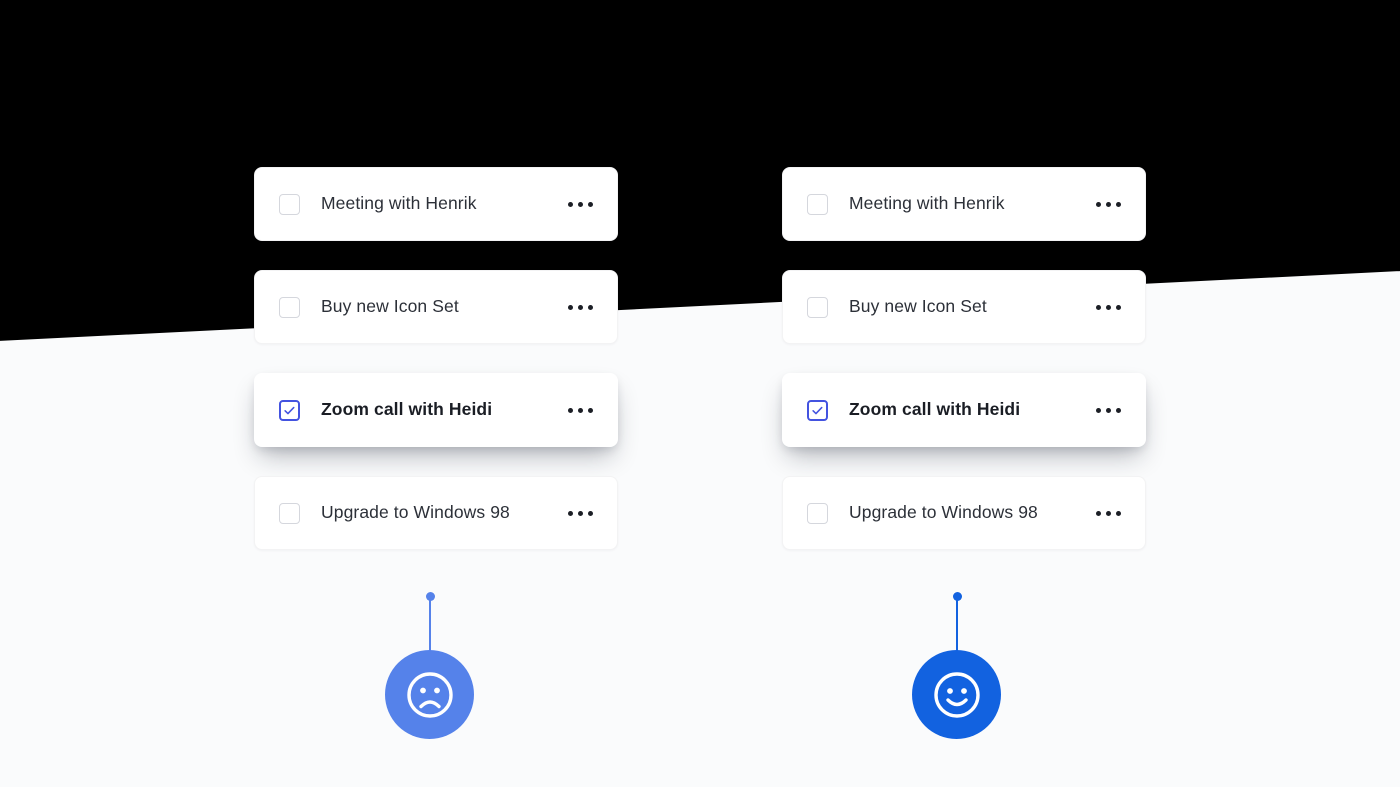 The image size is (1400, 787). I want to click on sad-face-icon, so click(429, 694).